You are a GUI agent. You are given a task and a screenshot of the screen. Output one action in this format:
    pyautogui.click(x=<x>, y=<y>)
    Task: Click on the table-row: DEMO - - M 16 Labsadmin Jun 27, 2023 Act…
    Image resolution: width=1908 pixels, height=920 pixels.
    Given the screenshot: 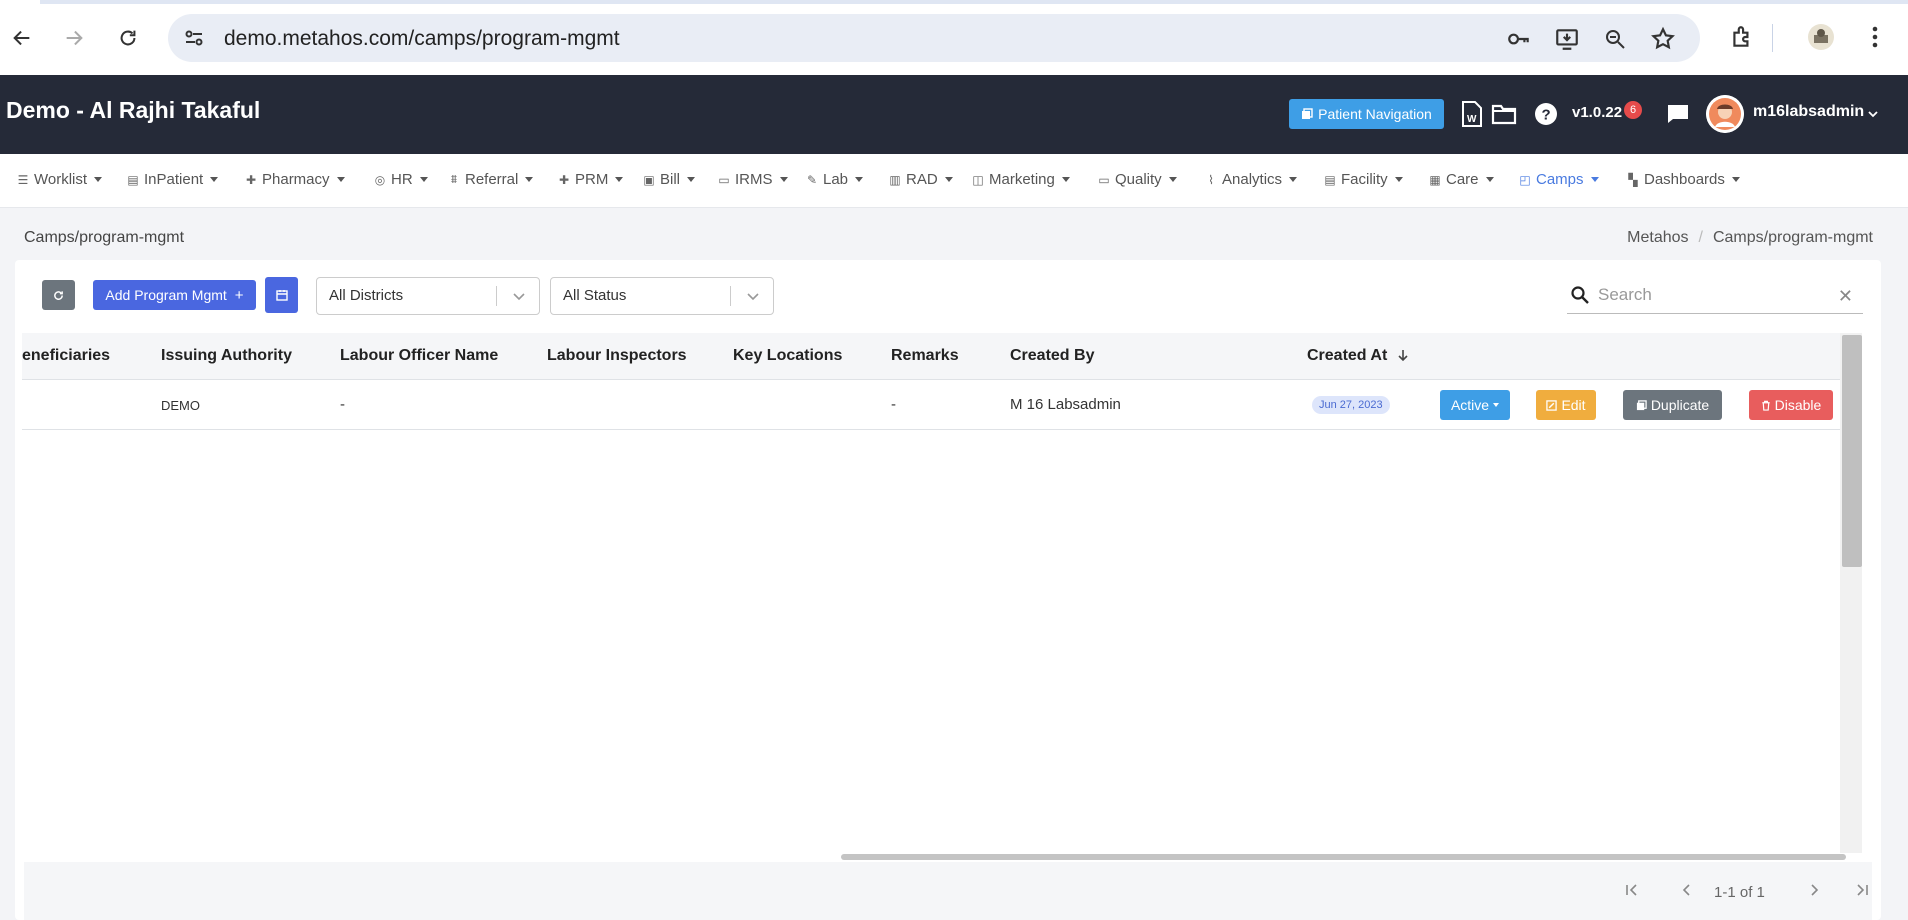 What is the action you would take?
    pyautogui.click(x=937, y=405)
    